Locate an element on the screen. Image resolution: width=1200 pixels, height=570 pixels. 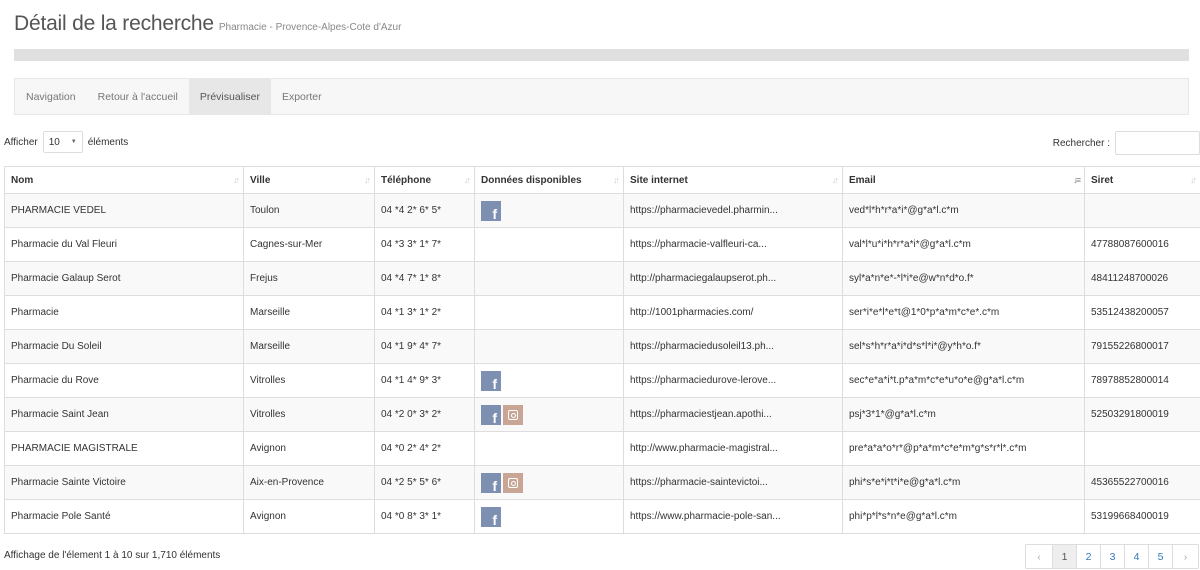
email-cell: pre*a*a*o*r*@p*a*m*c*e*m*g*s*r*l*.c*m is located at coordinates (963, 448).